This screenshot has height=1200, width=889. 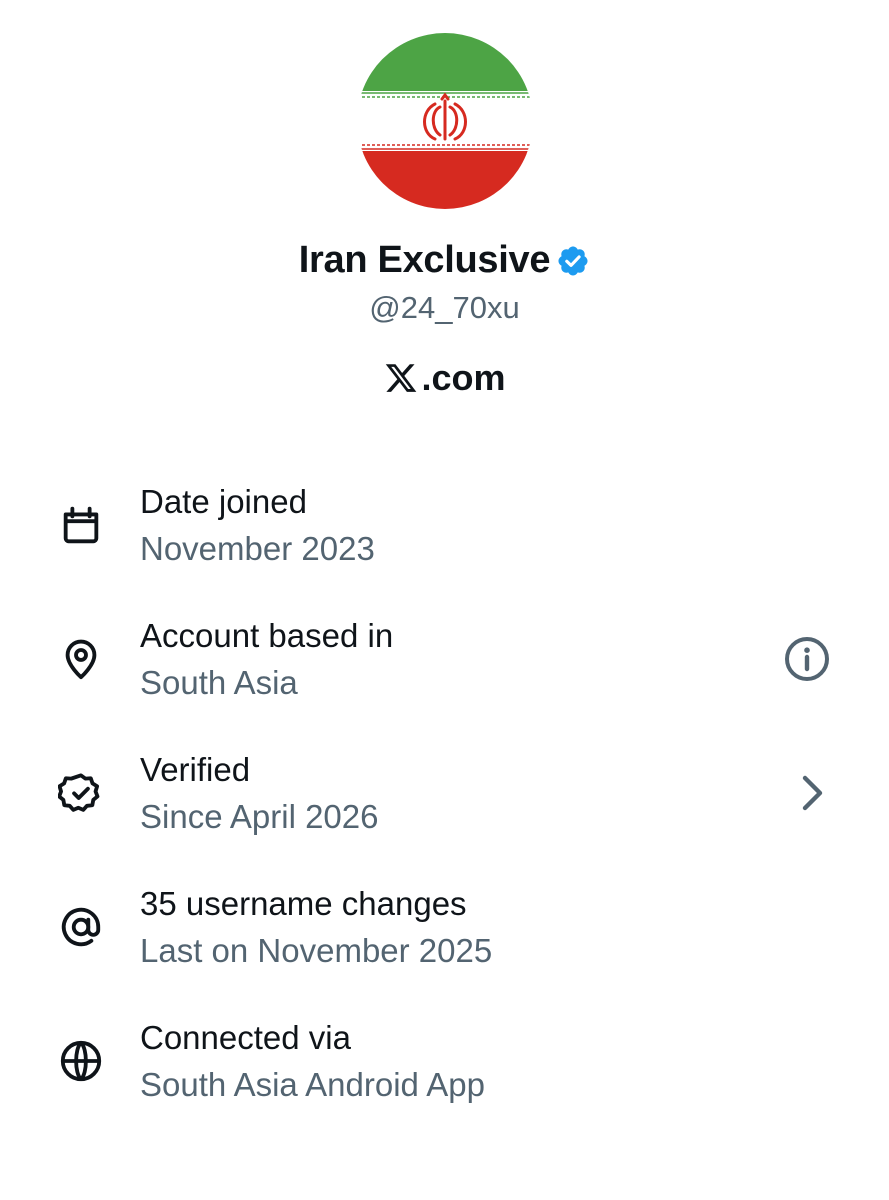 I want to click on row-subtitle: Last on November 2025, so click(x=316, y=950).